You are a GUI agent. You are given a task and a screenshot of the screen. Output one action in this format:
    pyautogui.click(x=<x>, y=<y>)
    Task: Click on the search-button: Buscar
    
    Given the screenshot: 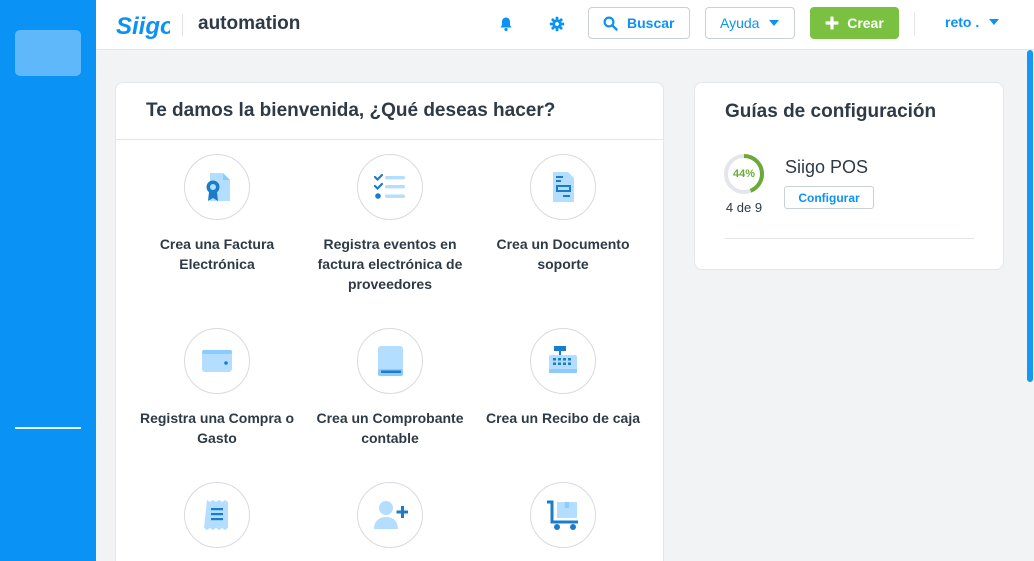 What is the action you would take?
    pyautogui.click(x=639, y=23)
    